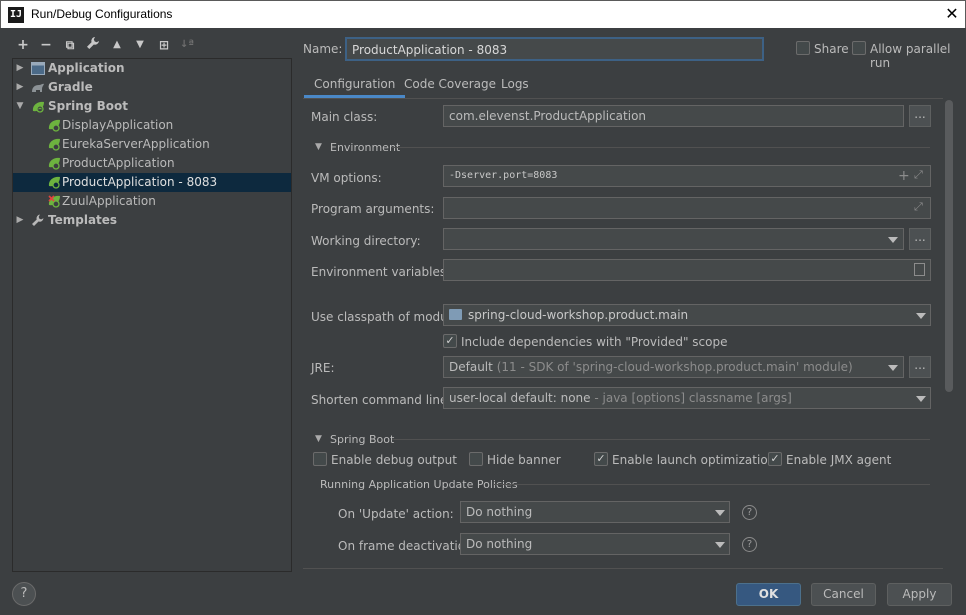 Image resolution: width=966 pixels, height=615 pixels. What do you see at coordinates (687, 270) in the screenshot?
I see `environment-variables-field` at bounding box center [687, 270].